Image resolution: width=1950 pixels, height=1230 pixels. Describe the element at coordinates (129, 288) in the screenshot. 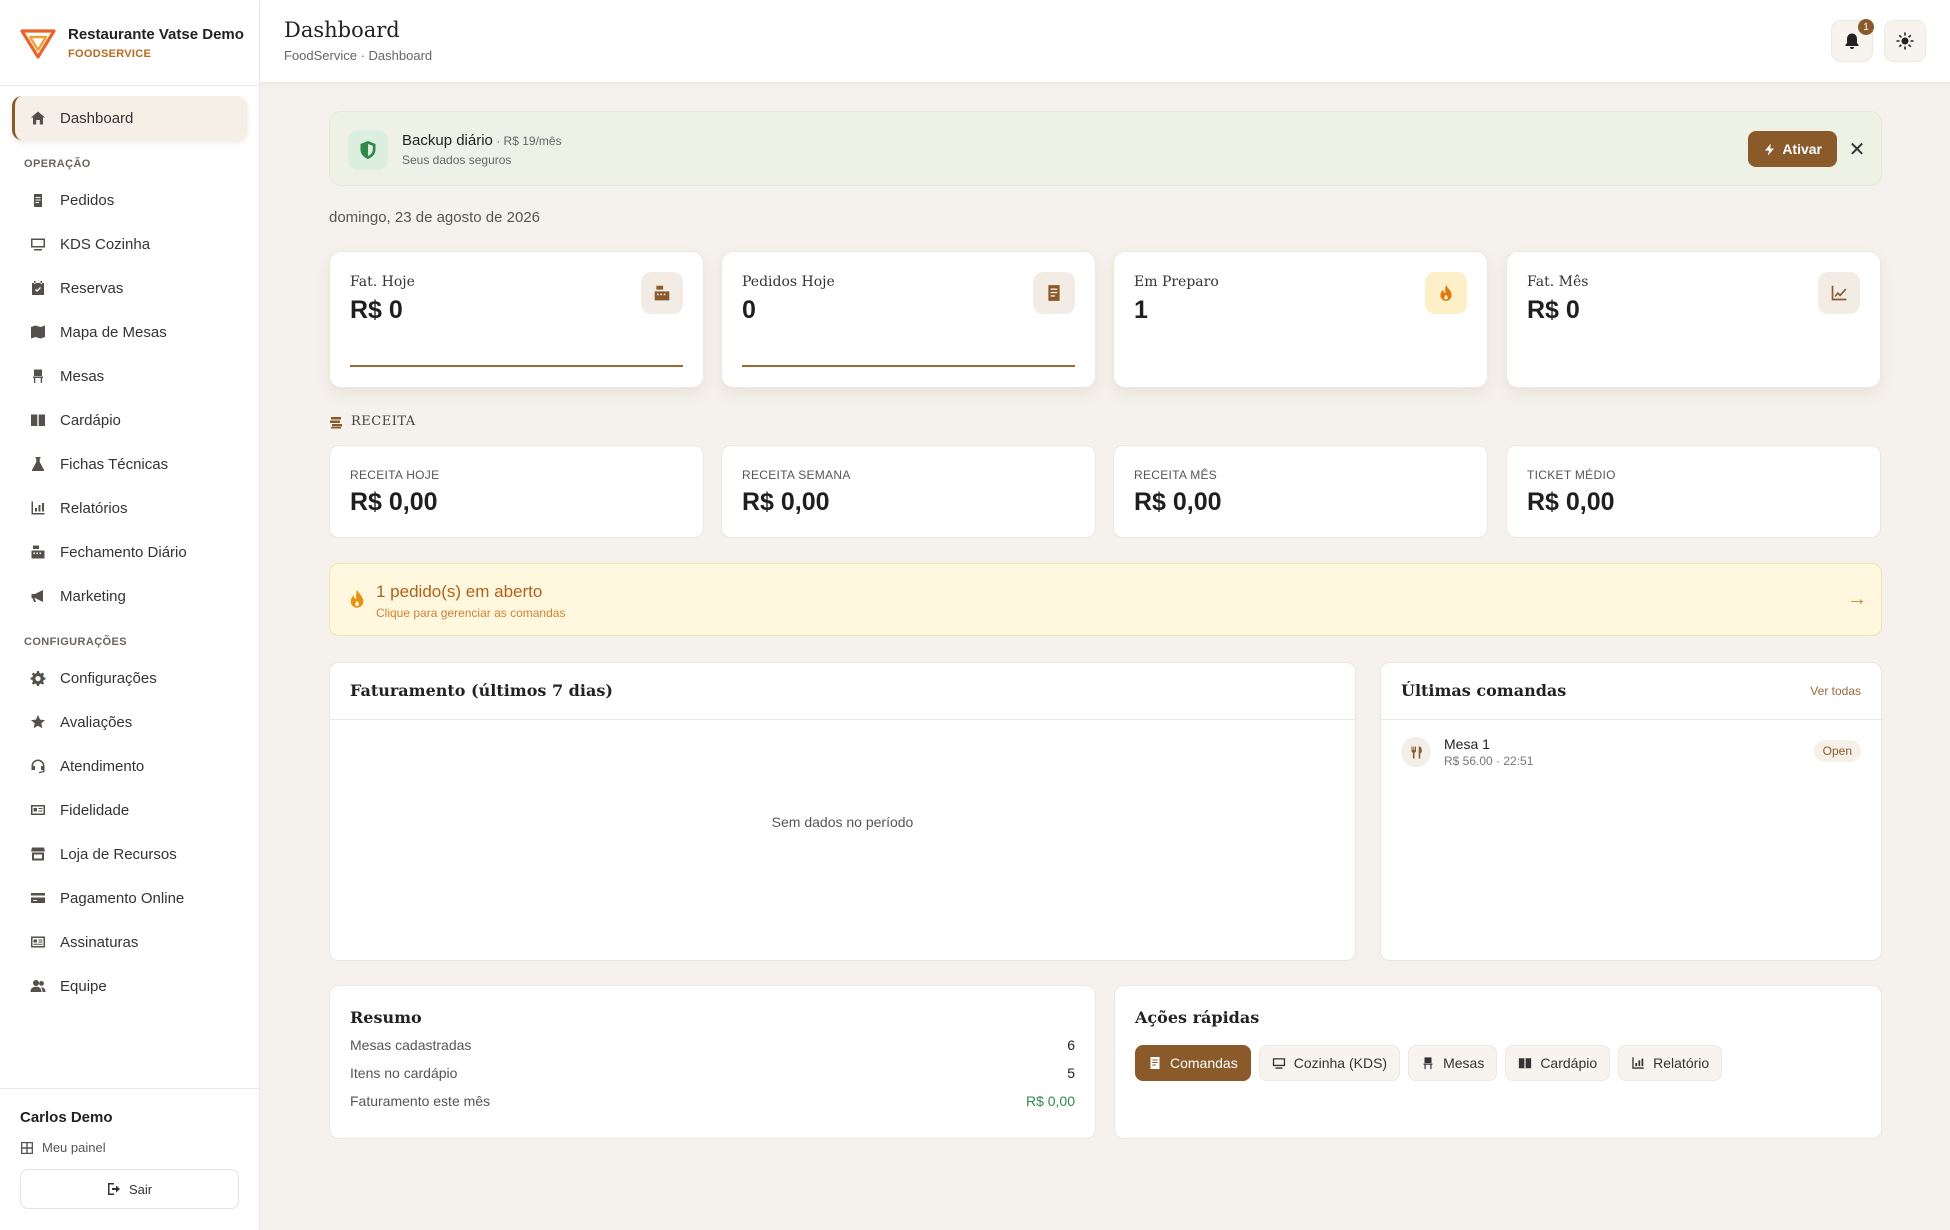

I see `sidebar-item-reservas: Reservas` at that location.